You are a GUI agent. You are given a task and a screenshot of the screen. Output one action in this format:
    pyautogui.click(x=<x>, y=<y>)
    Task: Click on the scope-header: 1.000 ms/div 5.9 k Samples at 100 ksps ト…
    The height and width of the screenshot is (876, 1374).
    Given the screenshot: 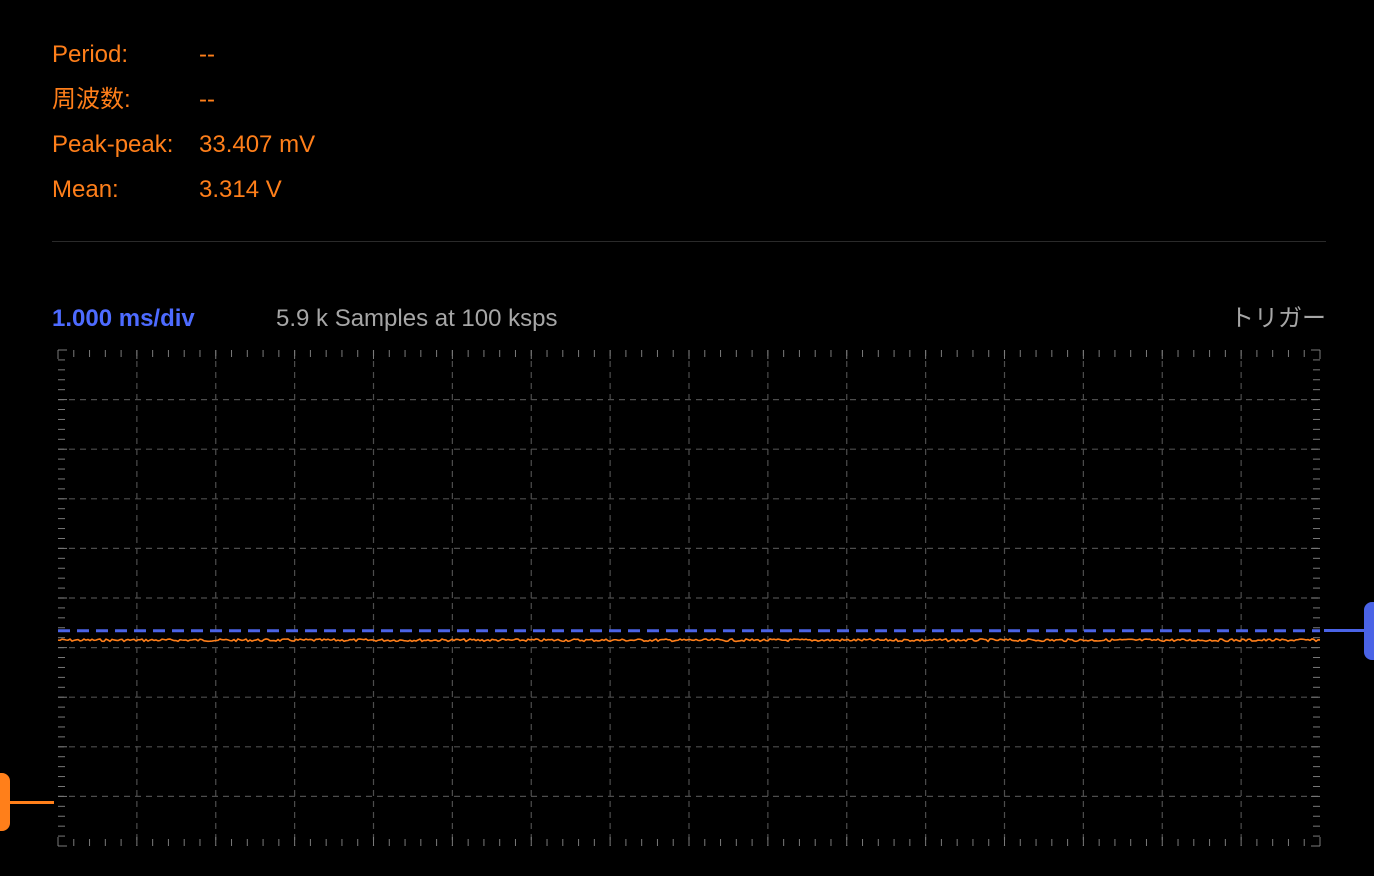 What is the action you would take?
    pyautogui.click(x=689, y=319)
    